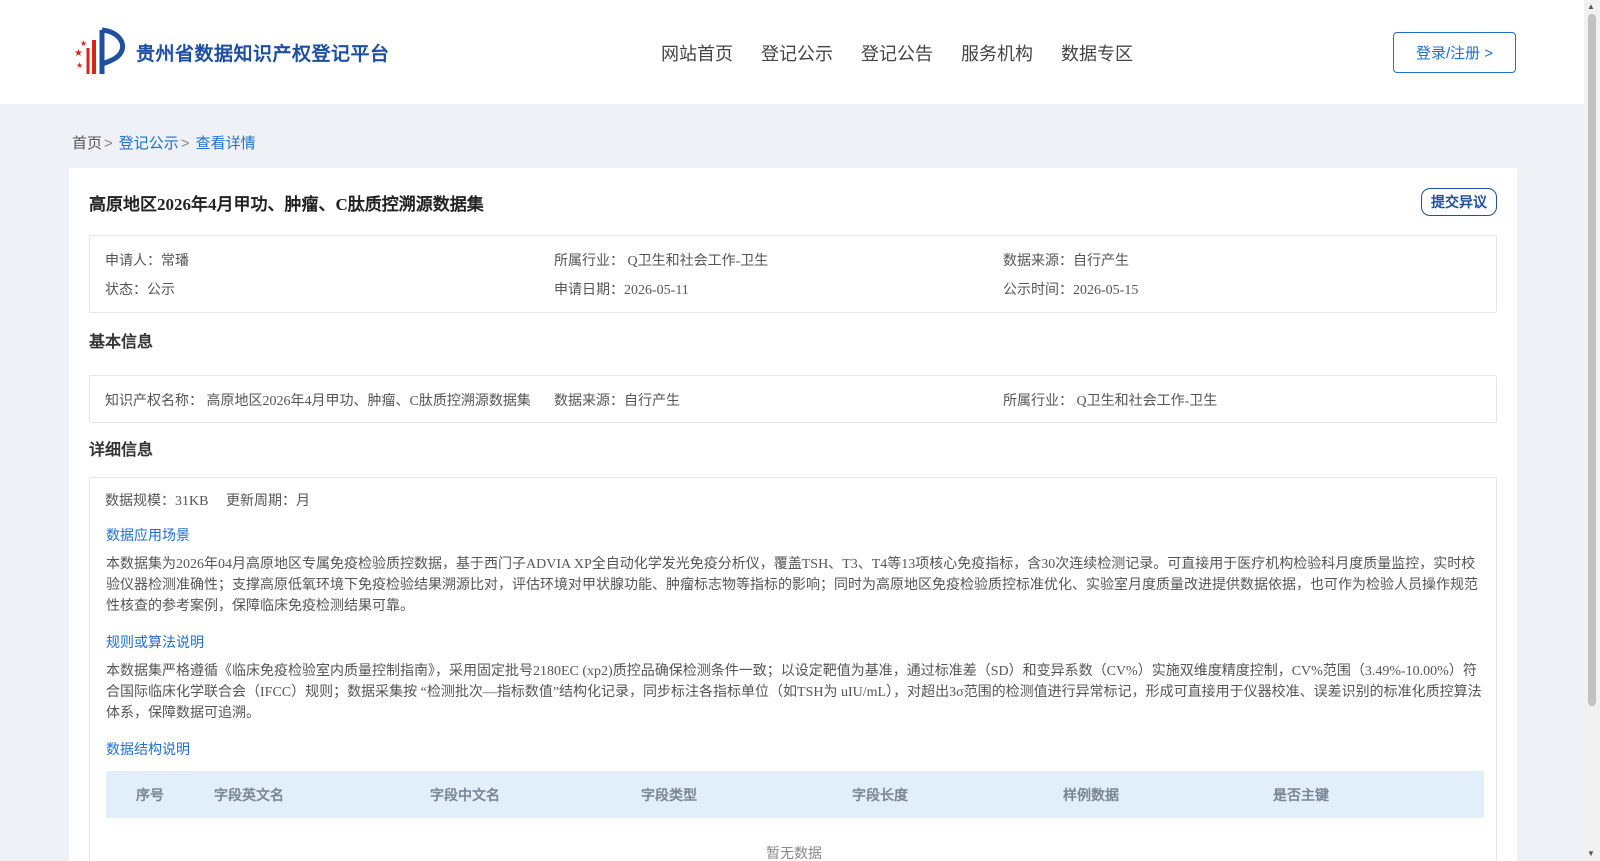  I want to click on nav-data-zone: 数据专区, so click(1097, 53).